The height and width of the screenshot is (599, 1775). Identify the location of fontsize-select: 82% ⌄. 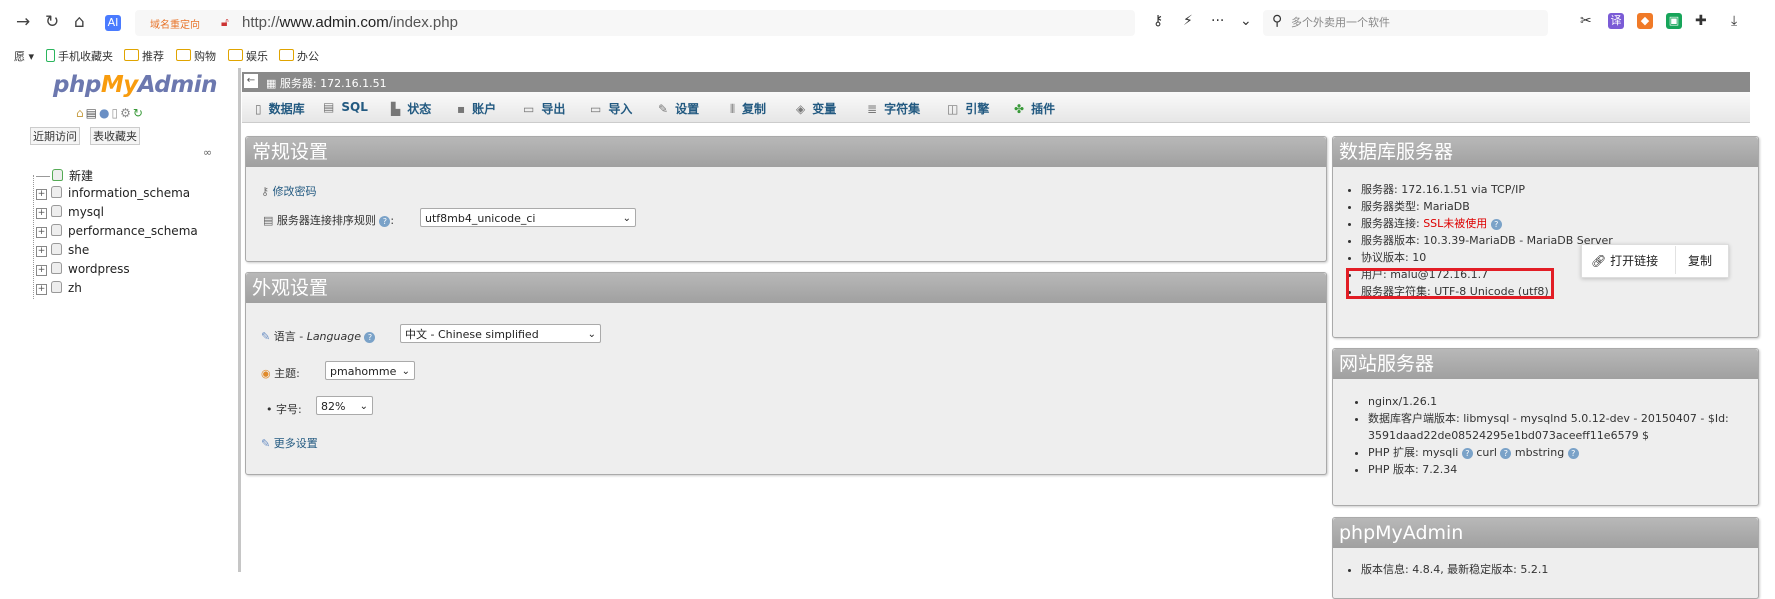
(344, 405).